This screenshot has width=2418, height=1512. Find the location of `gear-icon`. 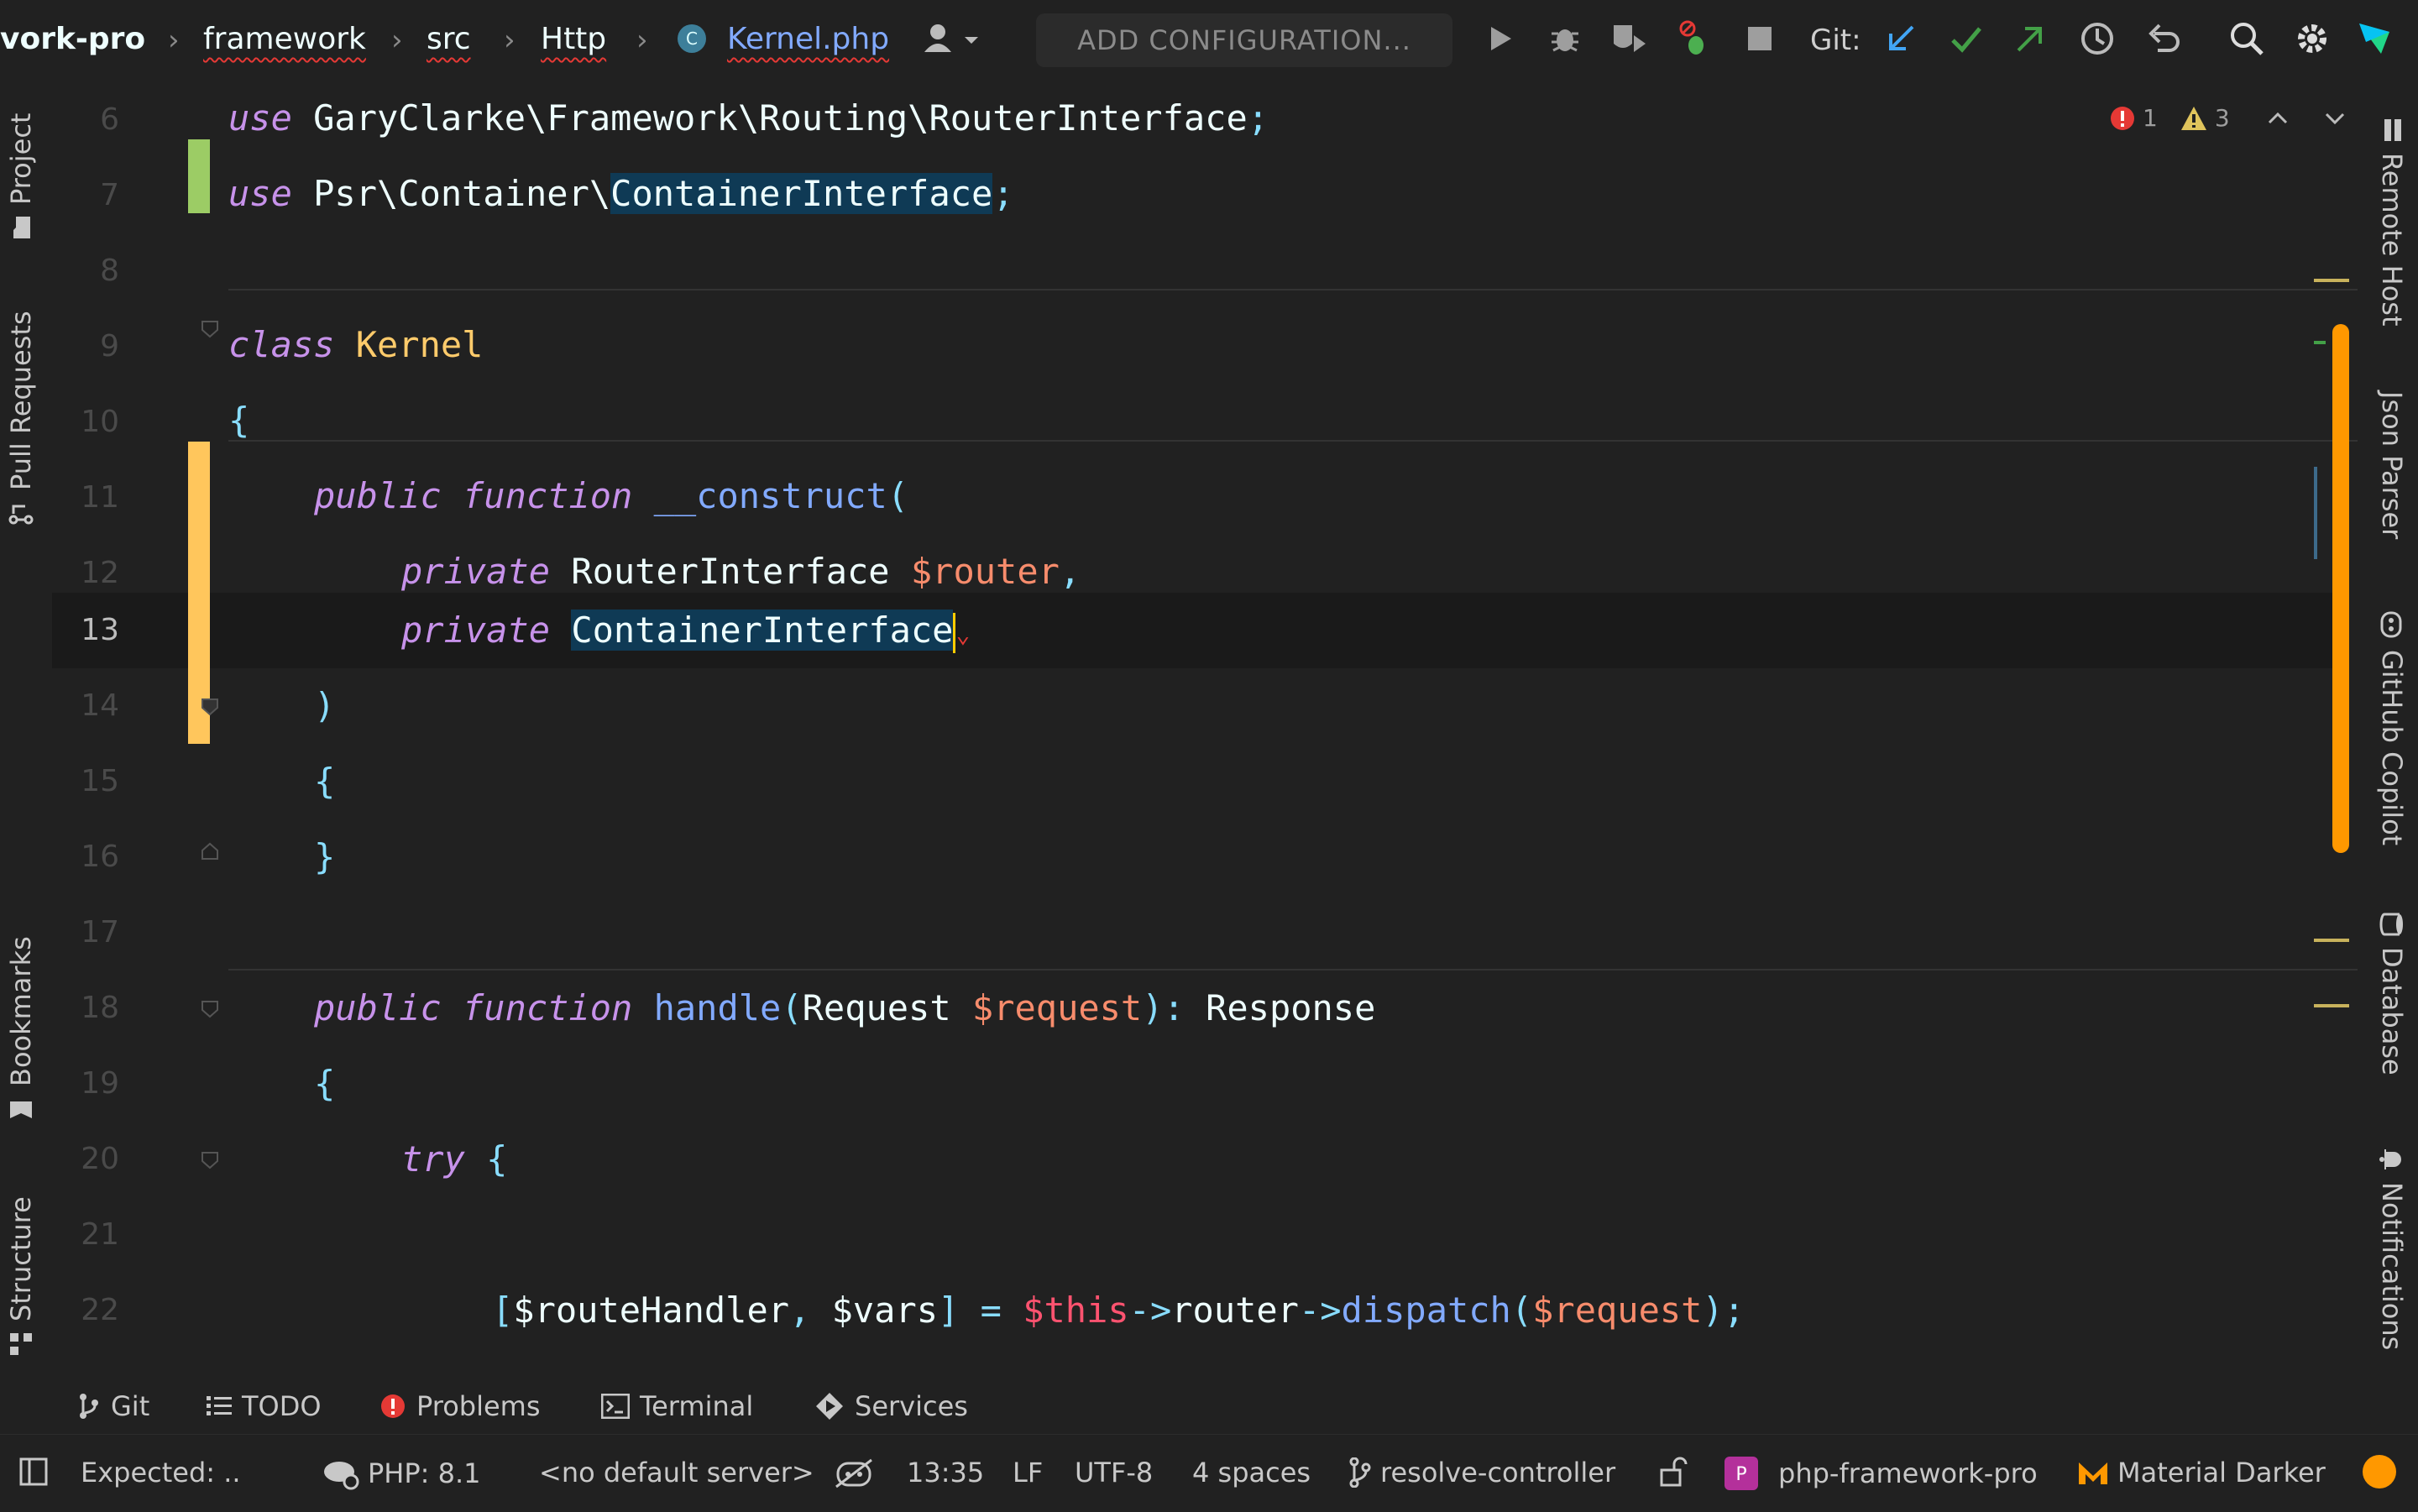

gear-icon is located at coordinates (2312, 38).